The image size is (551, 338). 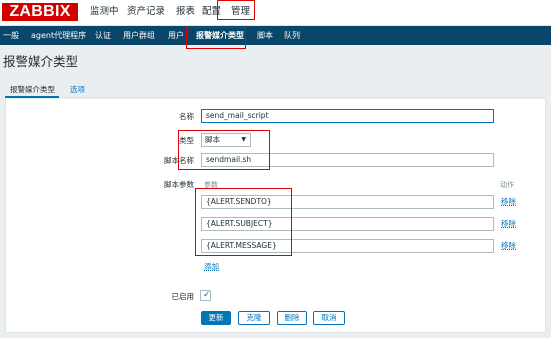 I want to click on type-select-value: 脚本, so click(x=212, y=139).